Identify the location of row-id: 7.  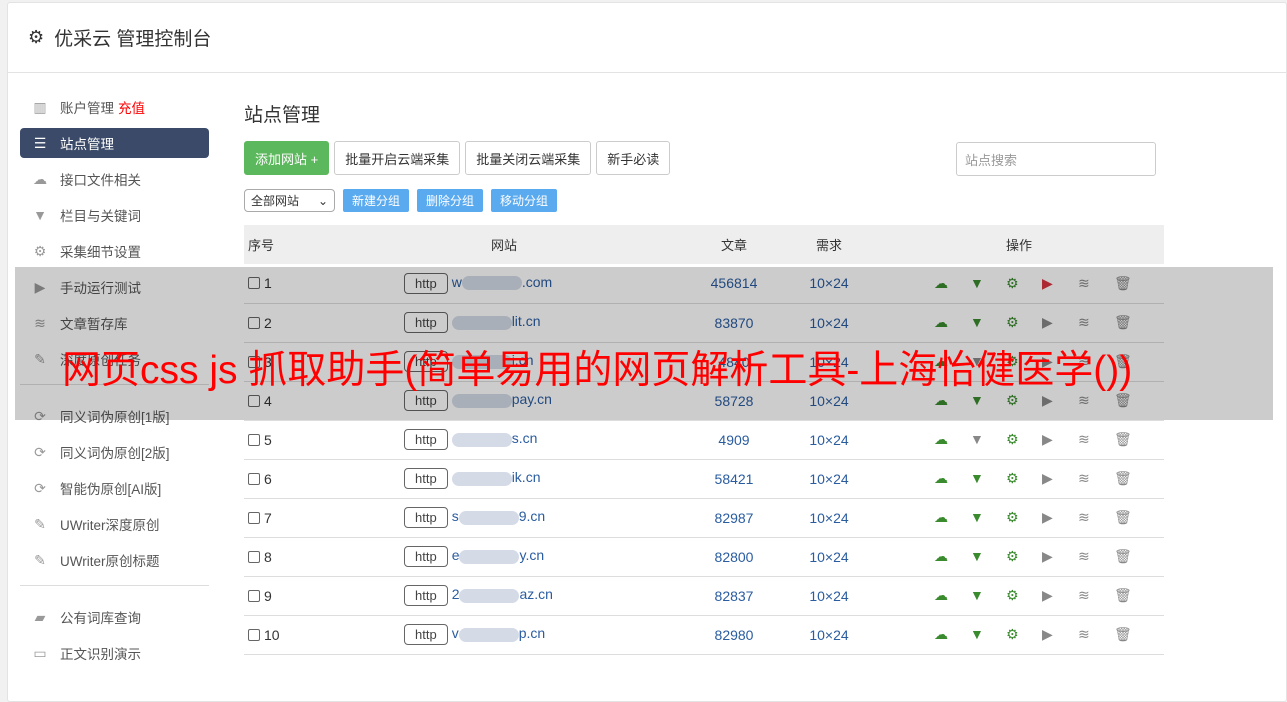
(268, 517).